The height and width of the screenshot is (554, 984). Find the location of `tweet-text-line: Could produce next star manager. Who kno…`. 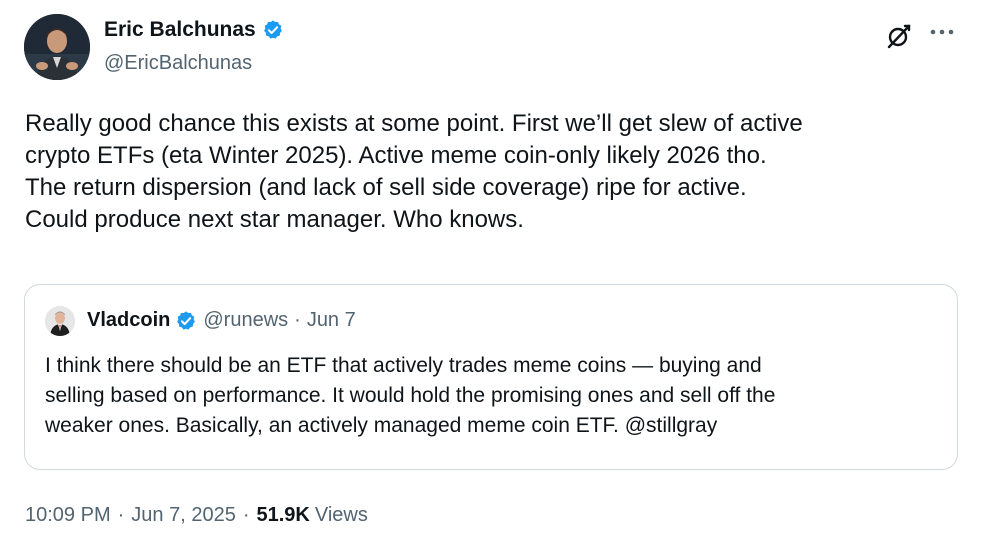

tweet-text-line: Could produce next star manager. Who kno… is located at coordinates (274, 219).